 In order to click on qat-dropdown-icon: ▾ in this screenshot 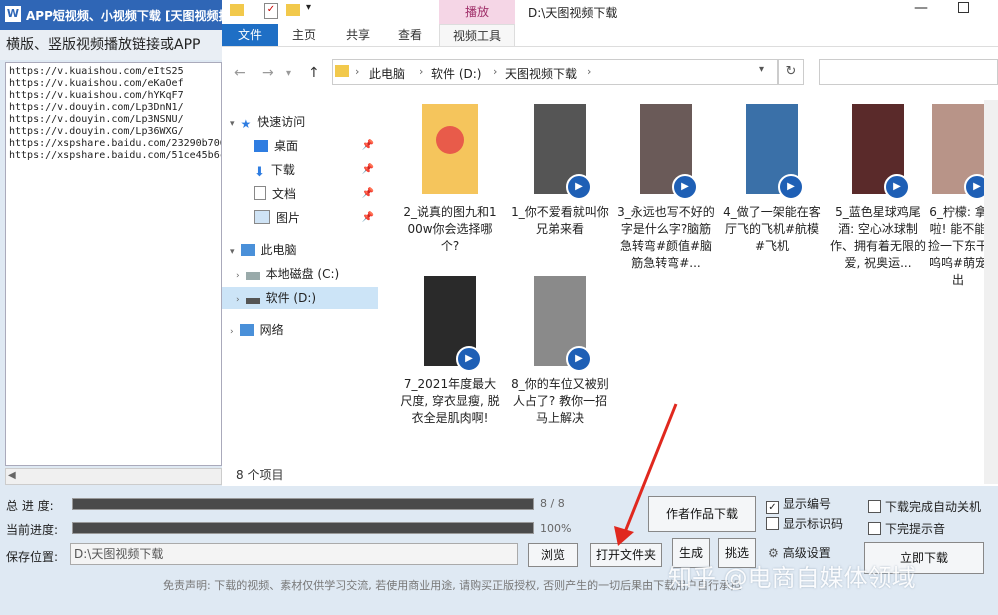, I will do `click(308, 7)`.